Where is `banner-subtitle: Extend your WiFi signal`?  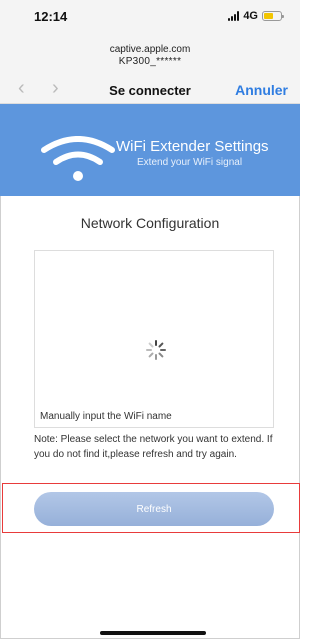 banner-subtitle: Extend your WiFi signal is located at coordinates (190, 162).